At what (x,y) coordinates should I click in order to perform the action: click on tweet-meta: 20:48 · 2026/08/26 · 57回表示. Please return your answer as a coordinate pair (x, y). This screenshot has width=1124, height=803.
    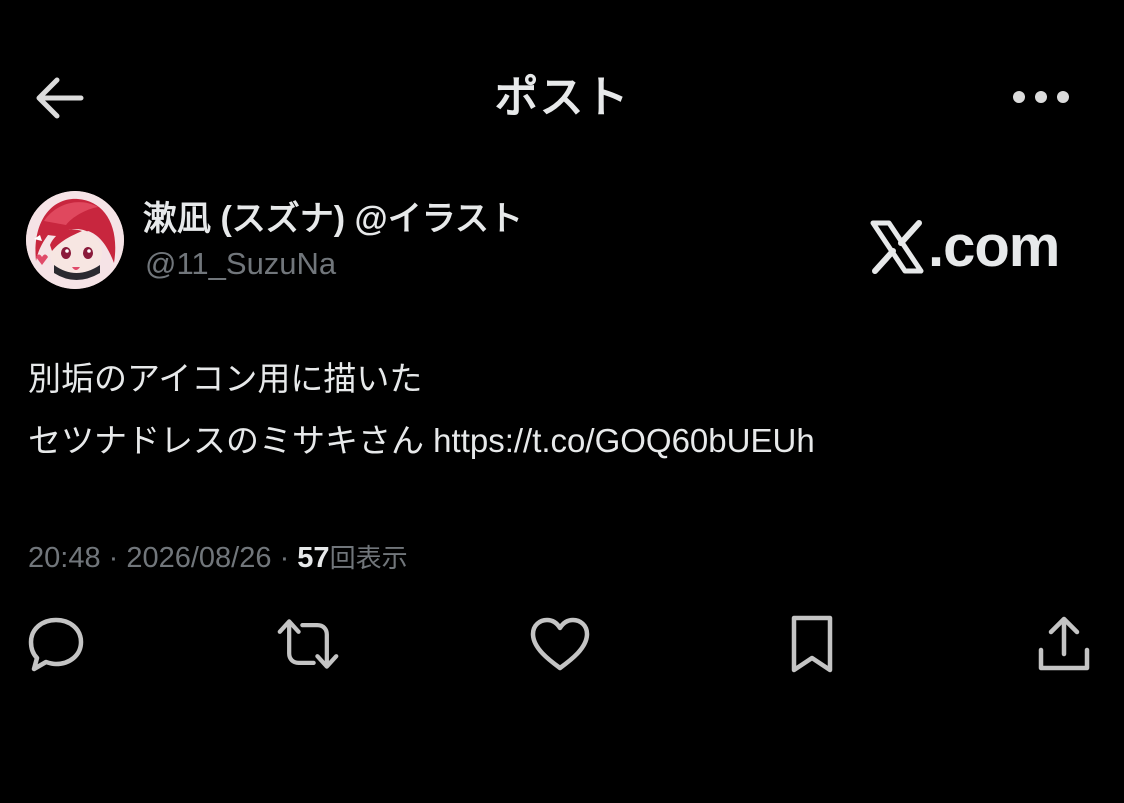
    Looking at the image, I should click on (218, 558).